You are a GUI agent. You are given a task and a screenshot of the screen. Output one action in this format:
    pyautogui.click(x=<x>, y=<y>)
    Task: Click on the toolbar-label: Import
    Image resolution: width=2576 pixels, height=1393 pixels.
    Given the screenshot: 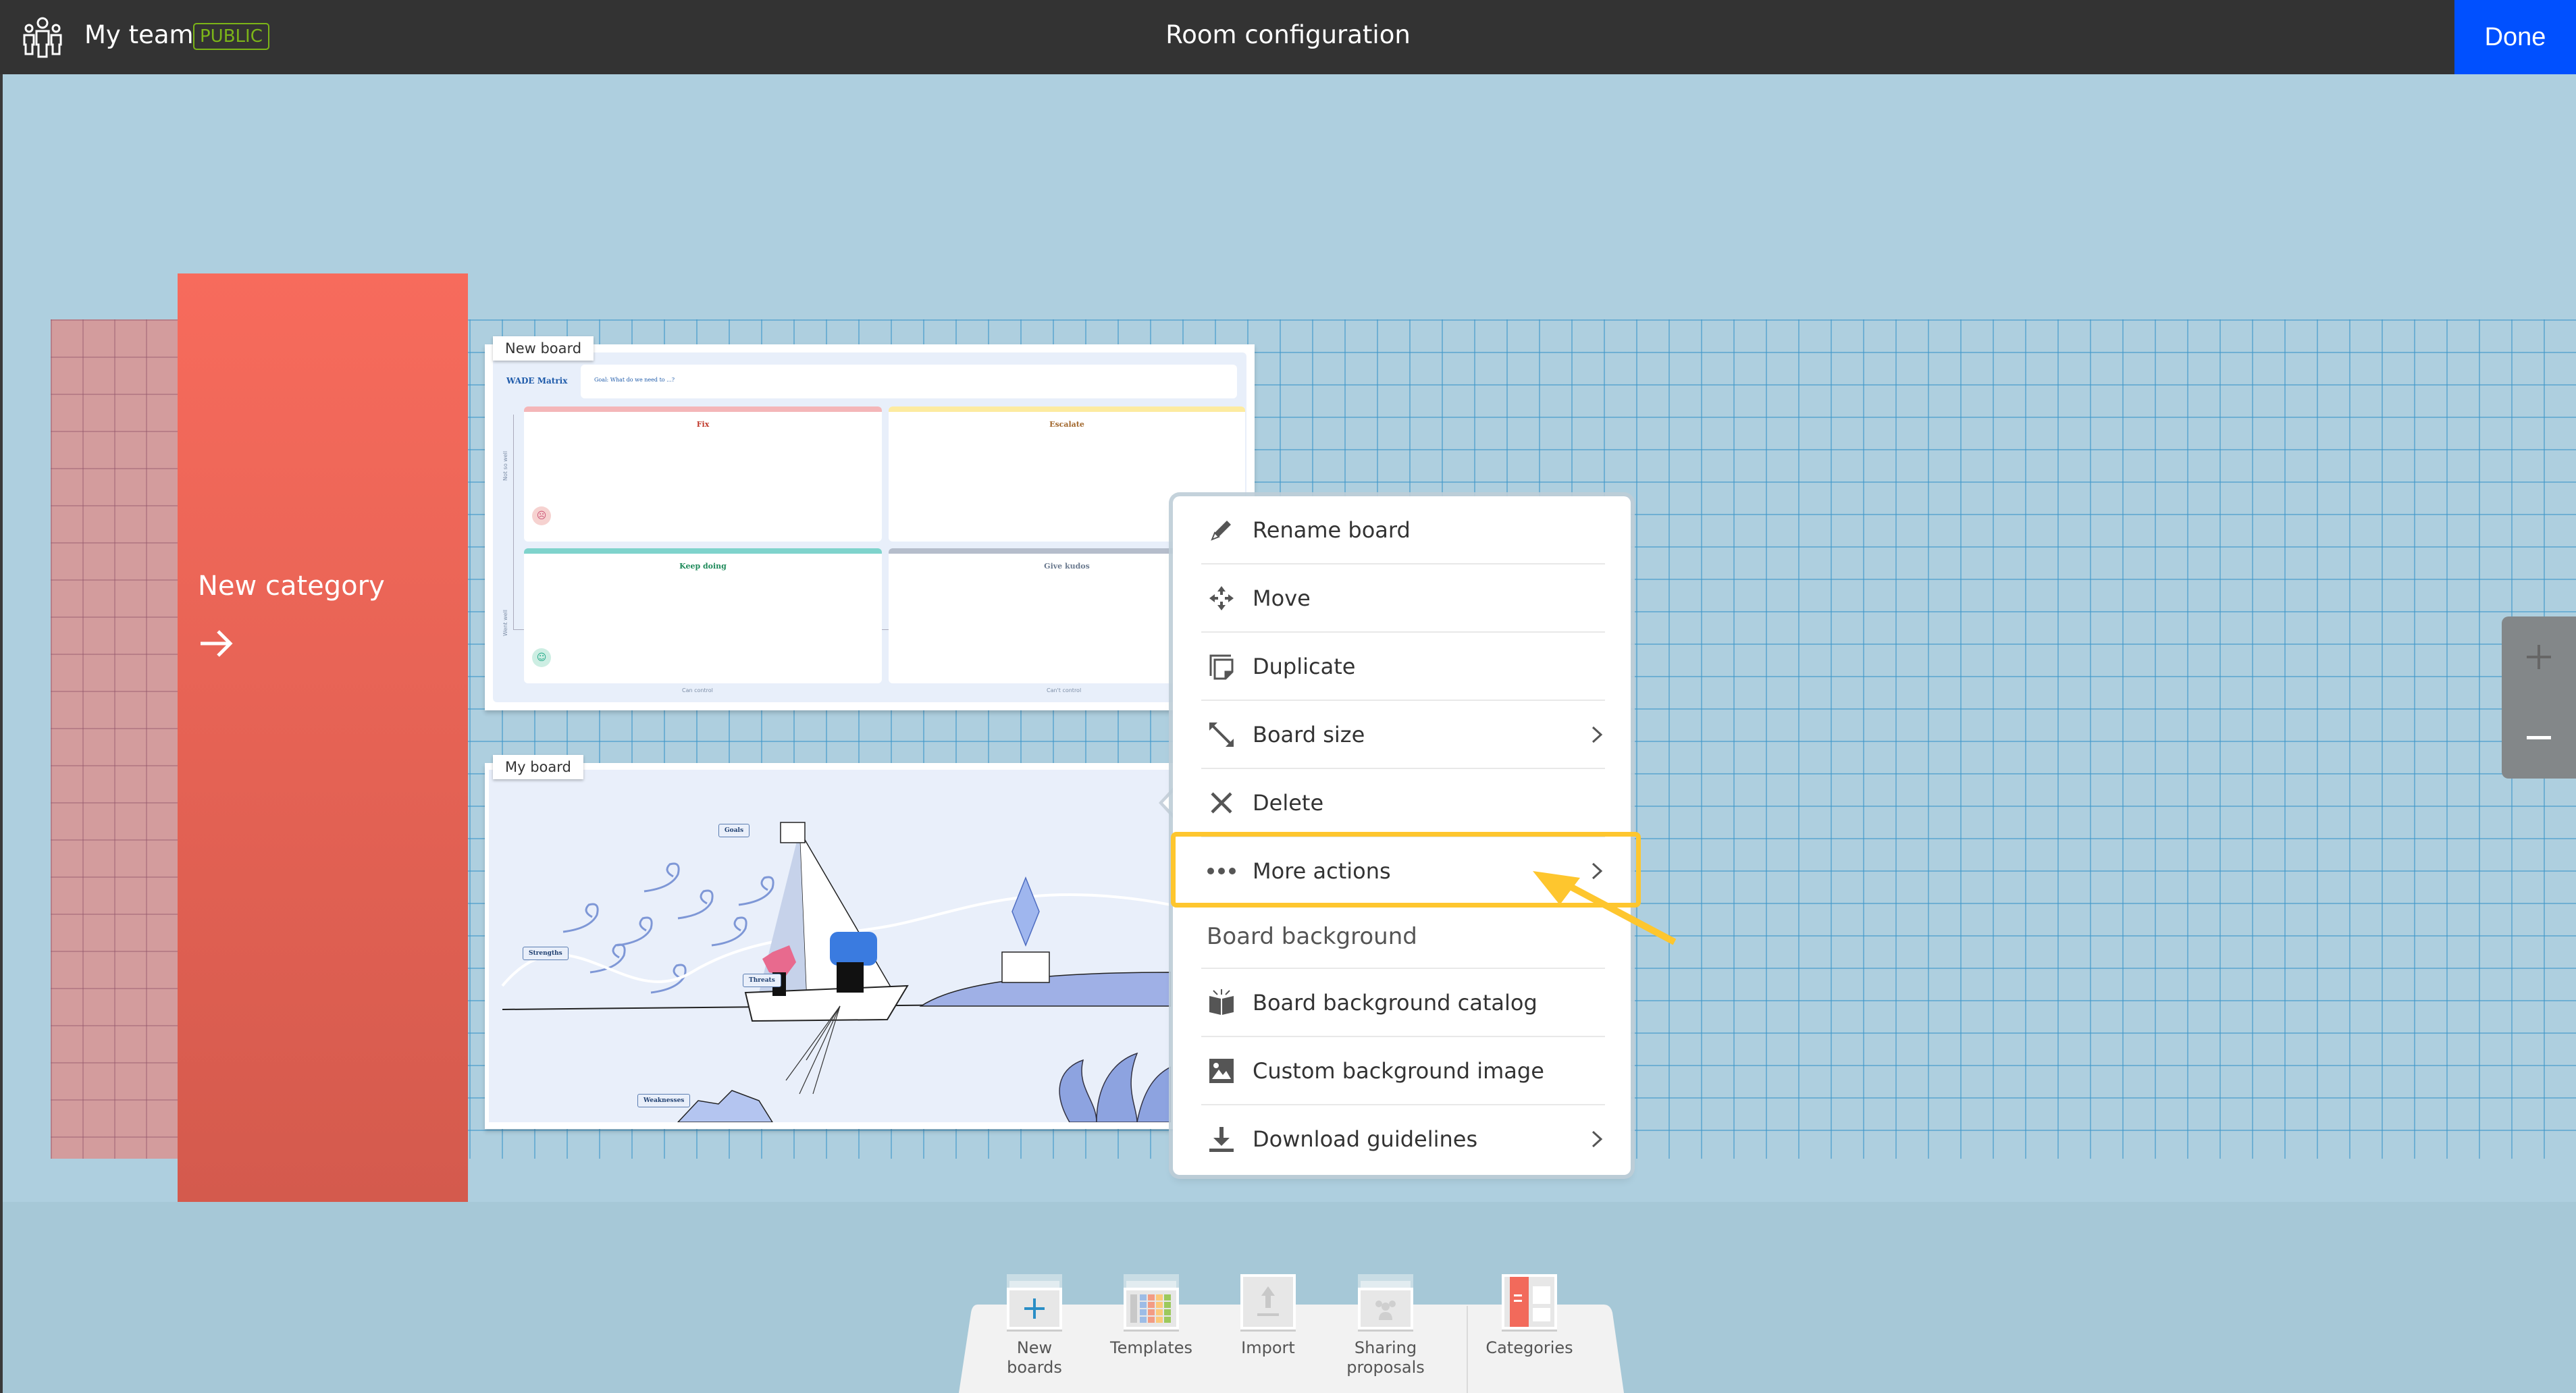 What is the action you would take?
    pyautogui.click(x=1268, y=1347)
    